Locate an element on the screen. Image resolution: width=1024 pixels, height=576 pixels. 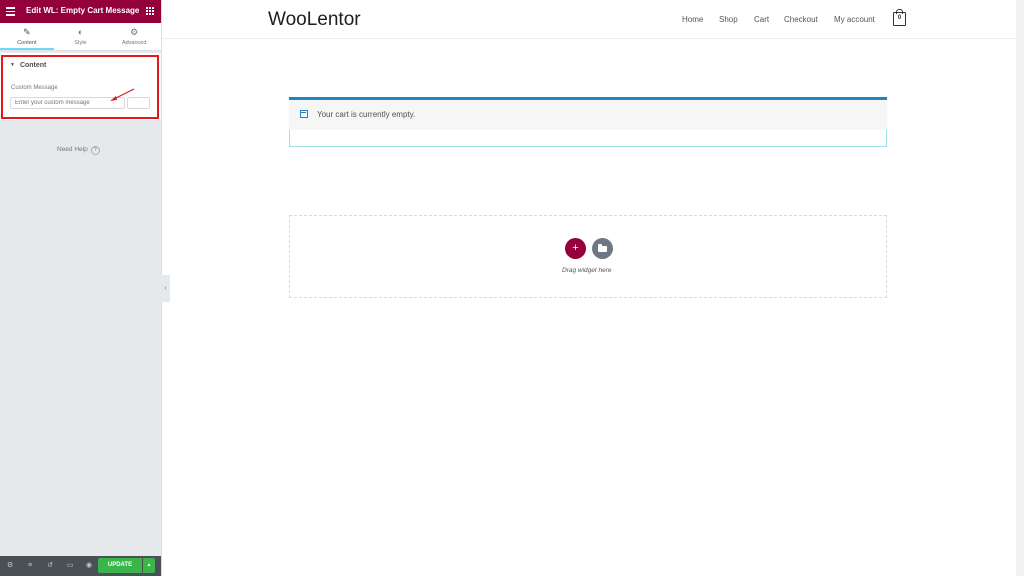
tab-advanced: ⚙ Advanced is located at coordinates (134, 36).